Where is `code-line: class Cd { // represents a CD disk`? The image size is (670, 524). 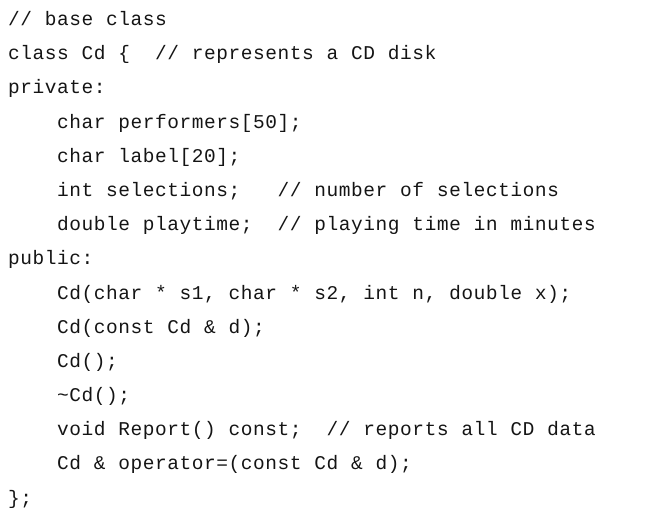 code-line: class Cd { // represents a CD disk is located at coordinates (222, 54).